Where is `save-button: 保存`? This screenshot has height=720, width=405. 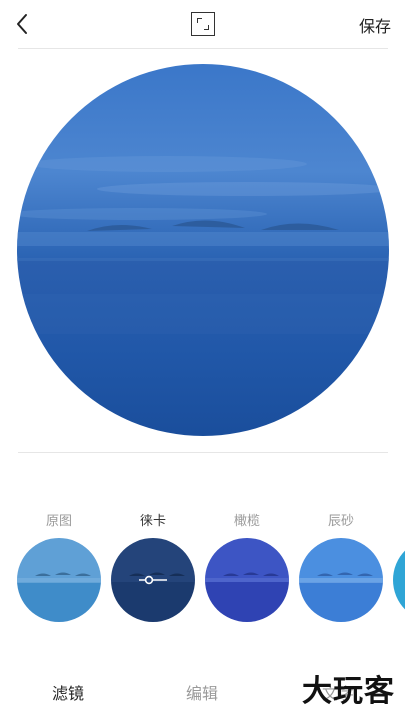
save-button: 保存 is located at coordinates (375, 25).